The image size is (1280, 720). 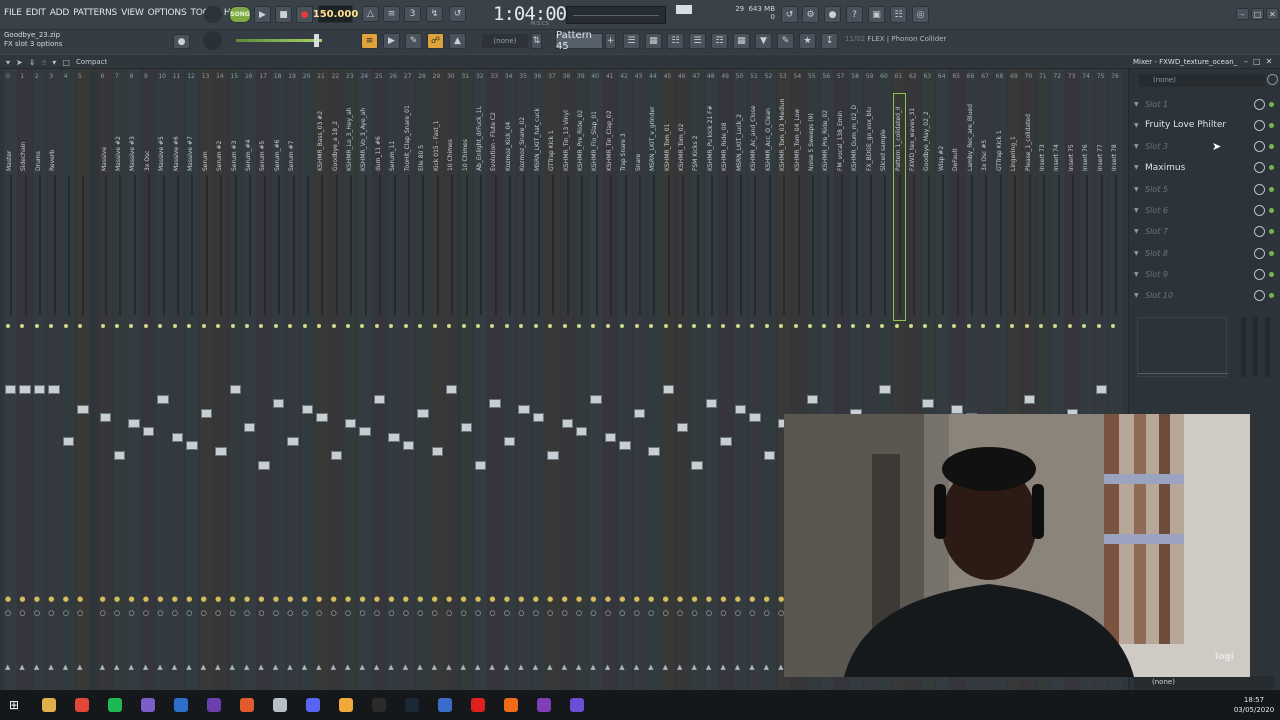 I want to click on stop-button: ■, so click(x=283, y=14).